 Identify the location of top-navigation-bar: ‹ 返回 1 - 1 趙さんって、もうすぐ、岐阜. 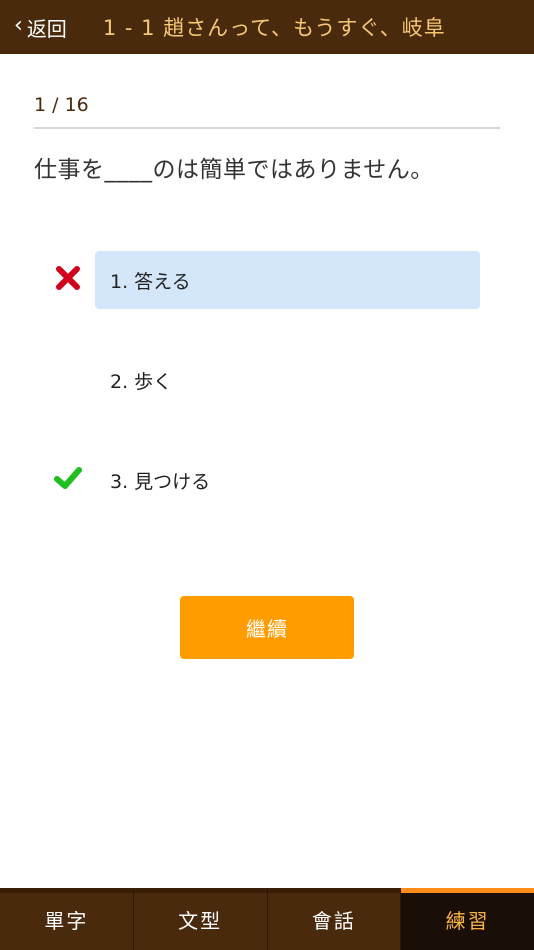
(267, 27).